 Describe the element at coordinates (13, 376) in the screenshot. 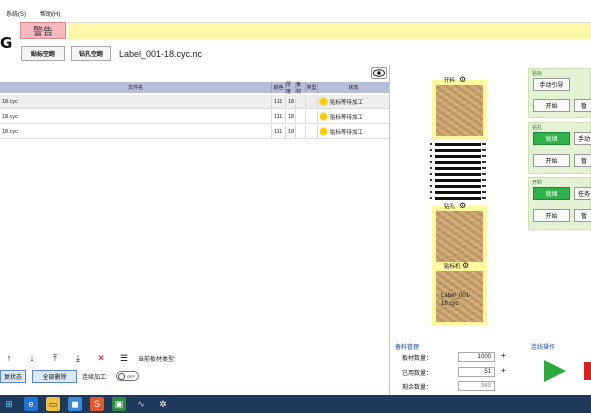

I see `reset-status-button: 复状态` at that location.